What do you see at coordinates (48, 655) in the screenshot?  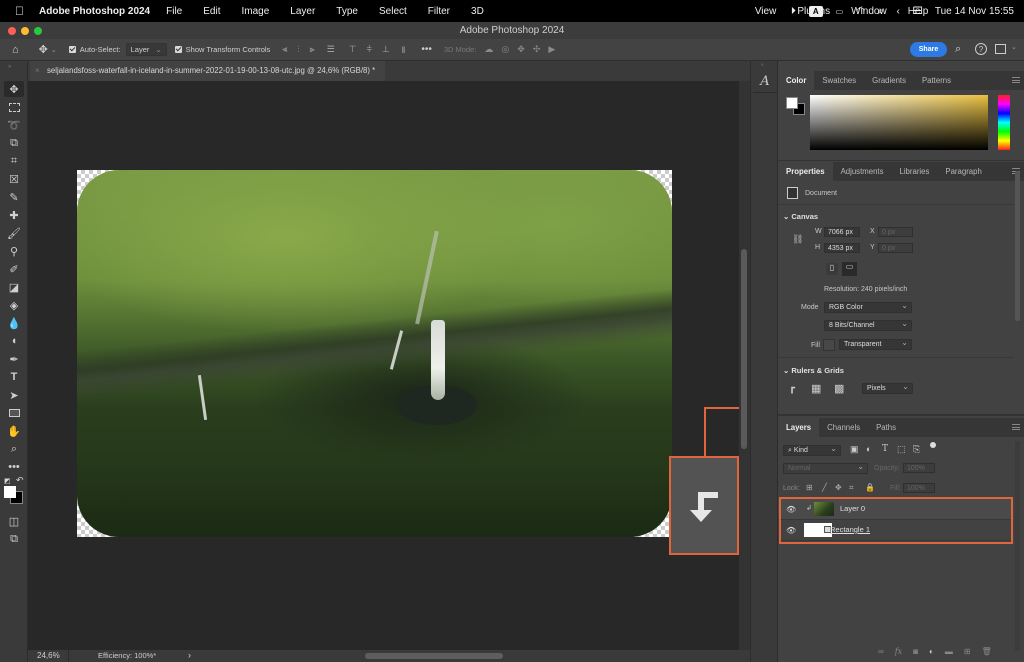 I see `zoom-level: 24,6%` at bounding box center [48, 655].